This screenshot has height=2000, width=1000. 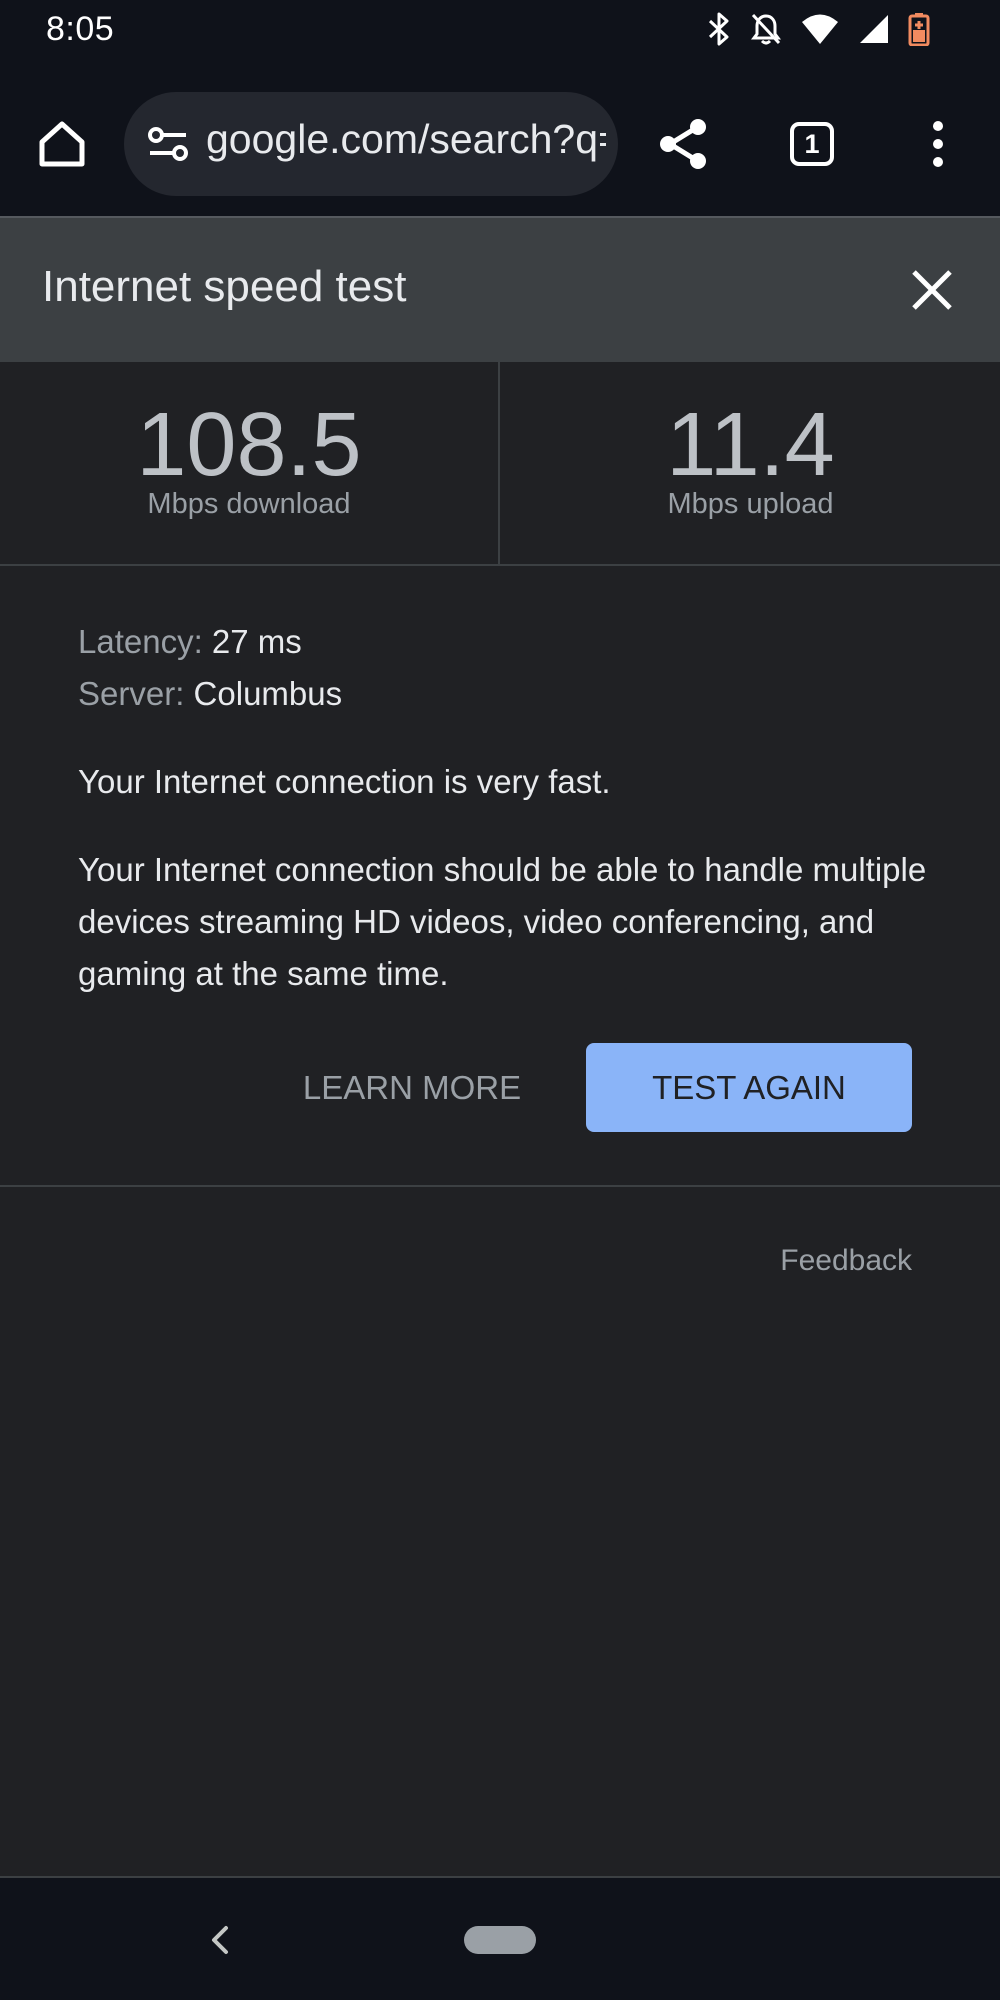 What do you see at coordinates (168, 146) in the screenshot?
I see `site-settings-icon` at bounding box center [168, 146].